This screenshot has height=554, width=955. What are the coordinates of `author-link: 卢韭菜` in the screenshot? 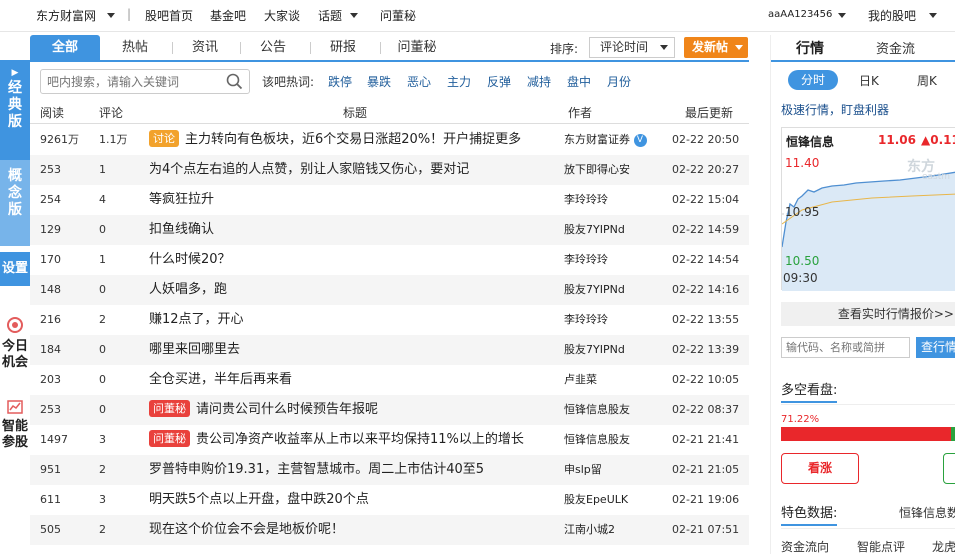 It's located at (580, 380).